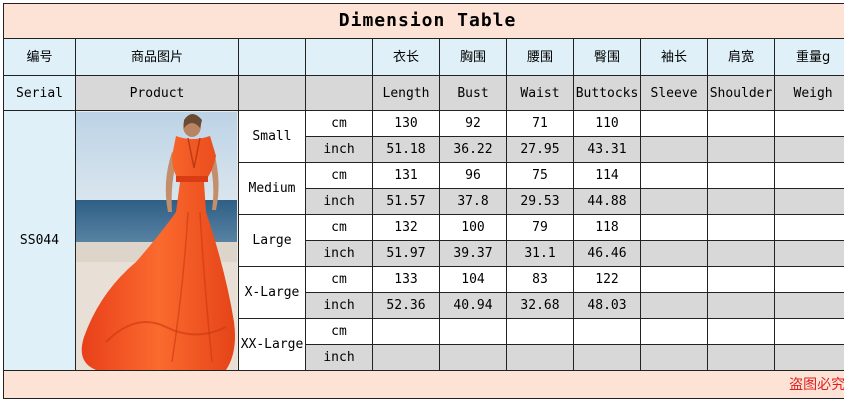  Describe the element at coordinates (272, 240) in the screenshot. I see `size-label: Large` at that location.